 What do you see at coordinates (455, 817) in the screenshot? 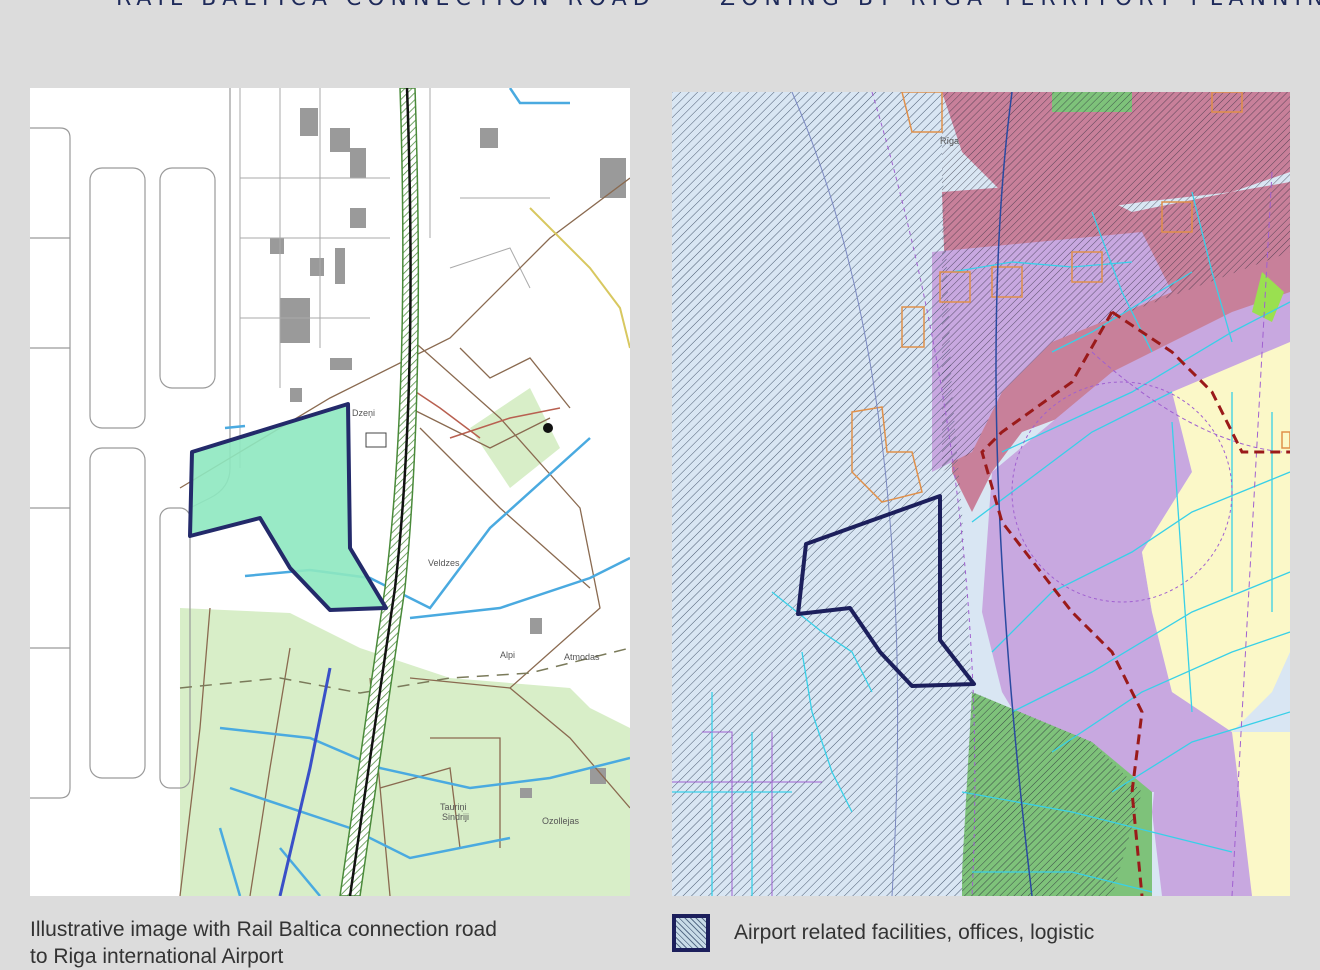
I see `place-label-sindriji: Sindriji` at bounding box center [455, 817].